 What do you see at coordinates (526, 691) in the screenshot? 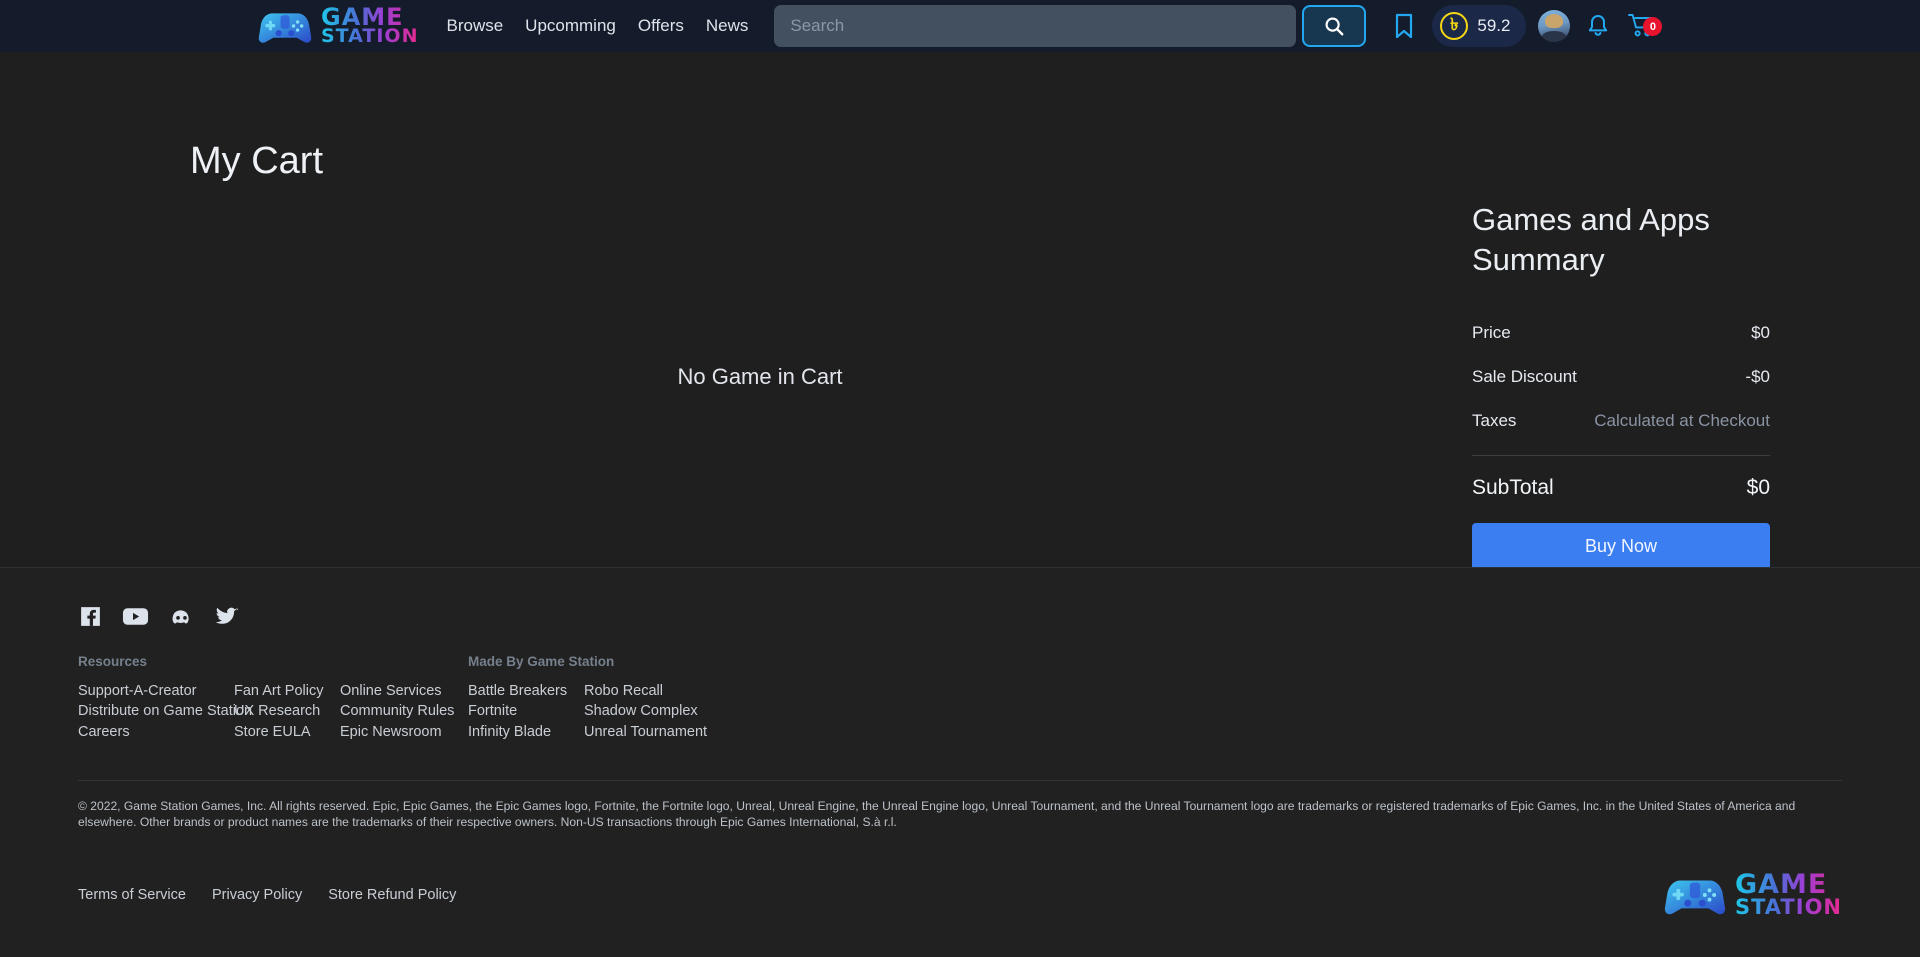
I see `footer-link: Battle Breakers` at bounding box center [526, 691].